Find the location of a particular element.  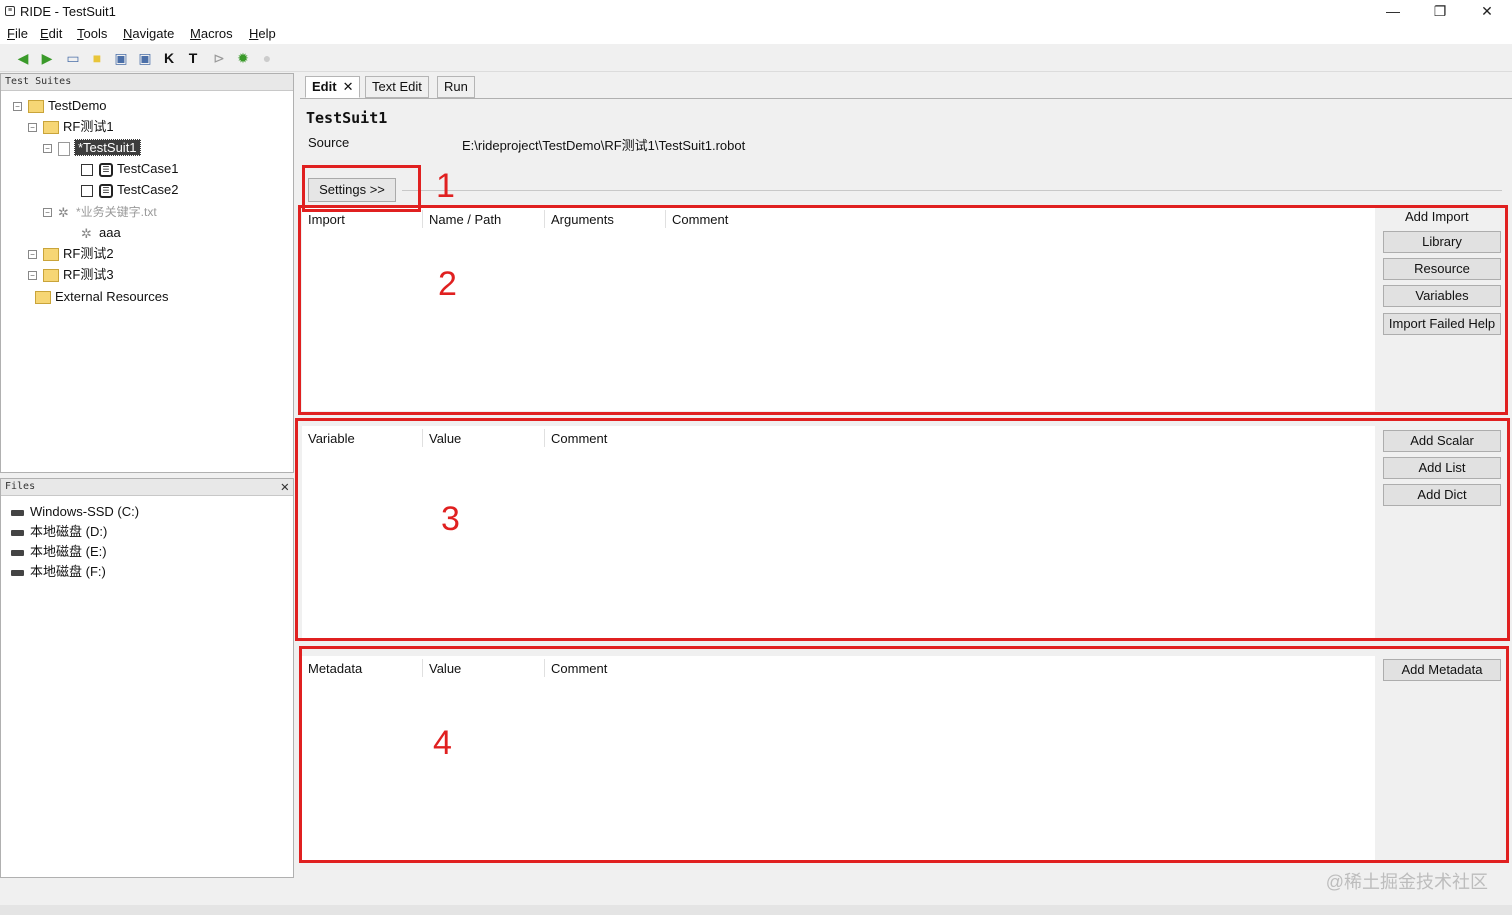

tab-edit: Edit ✕ is located at coordinates (333, 87).